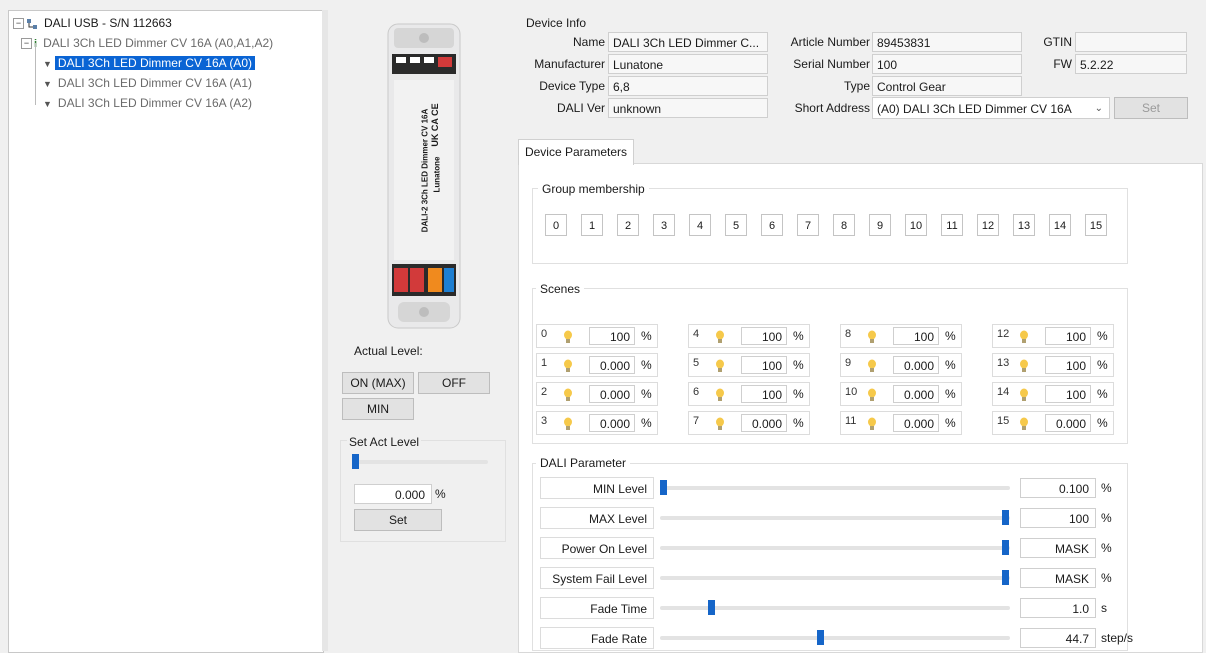  I want to click on scene-1: 1 0.000%, so click(597, 365).